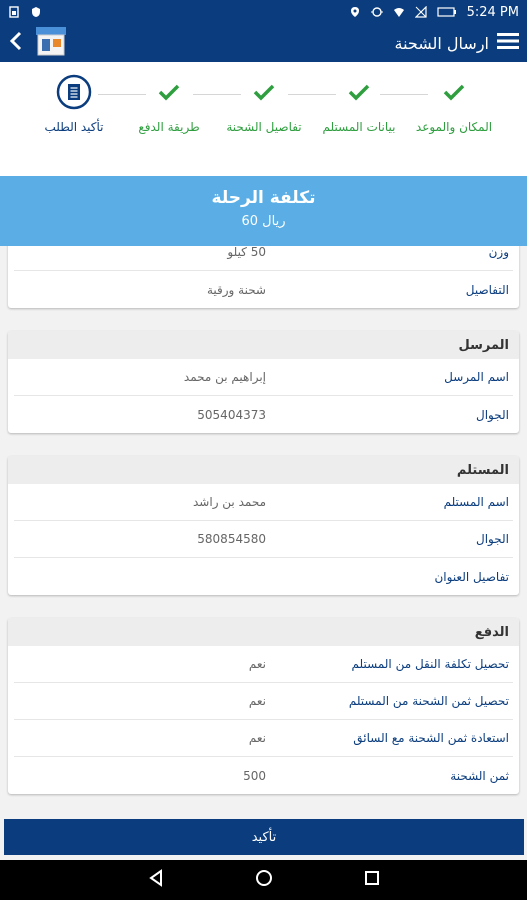  Describe the element at coordinates (263, 576) in the screenshot. I see `detail-row: تفاصيل العنوان` at that location.